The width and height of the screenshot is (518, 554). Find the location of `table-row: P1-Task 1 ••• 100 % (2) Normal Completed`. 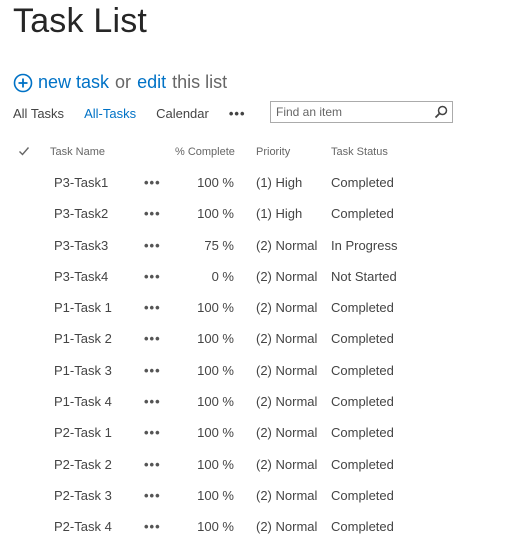

table-row: P1-Task 1 ••• 100 % (2) Normal Completed is located at coordinates (259, 308).